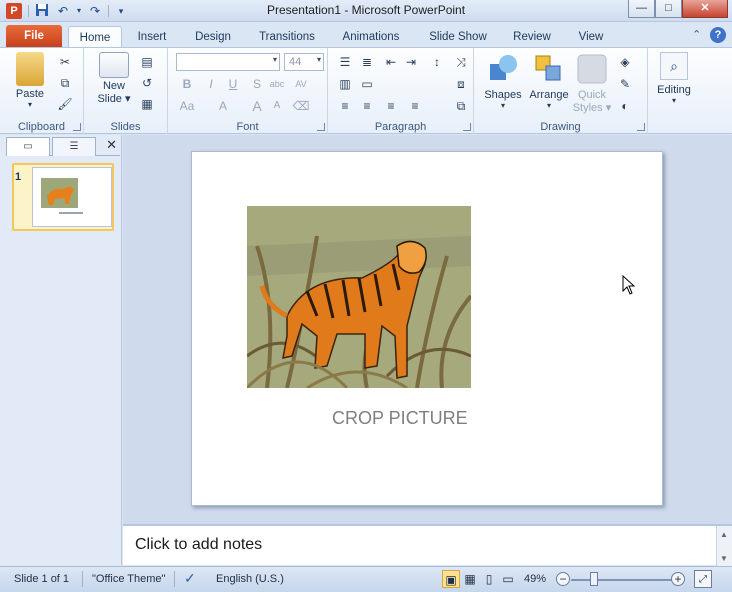 This screenshot has width=732, height=592. I want to click on zoom-slider-track, so click(622, 580).